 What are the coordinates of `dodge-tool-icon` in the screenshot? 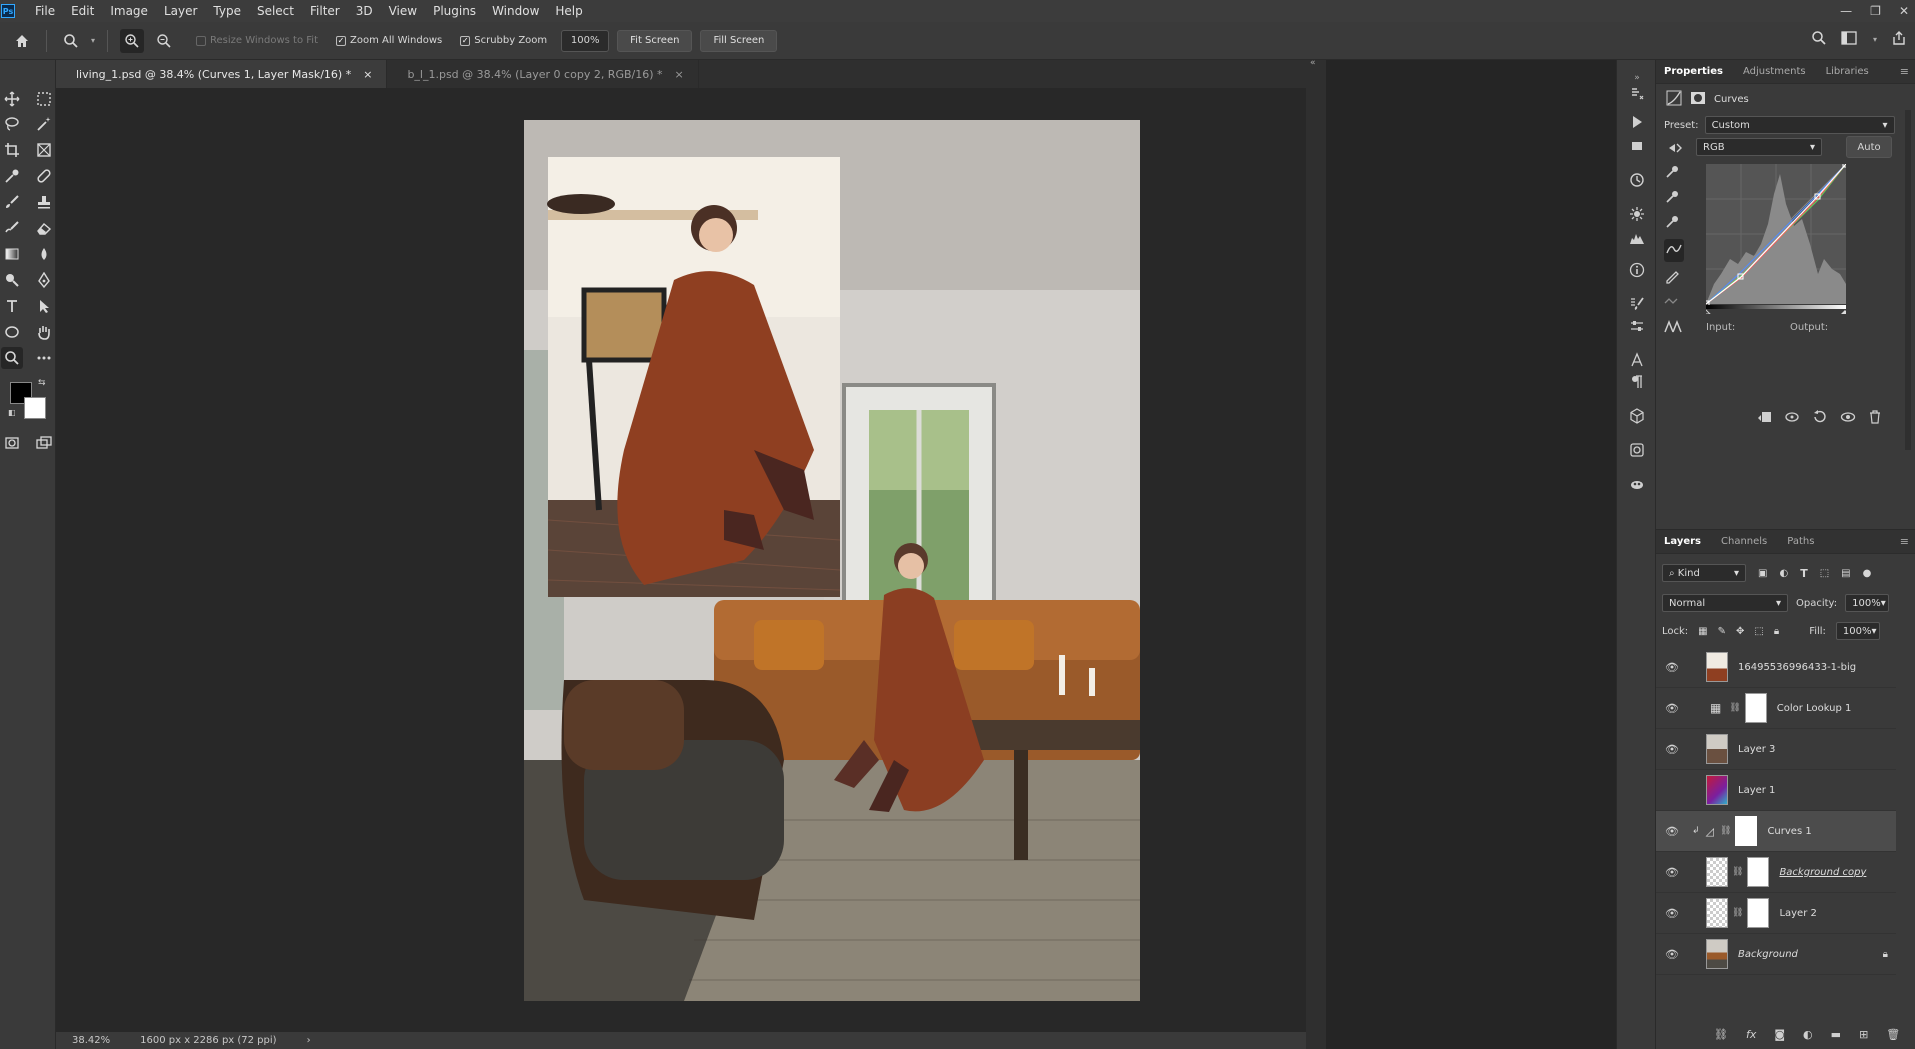 It's located at (12, 280).